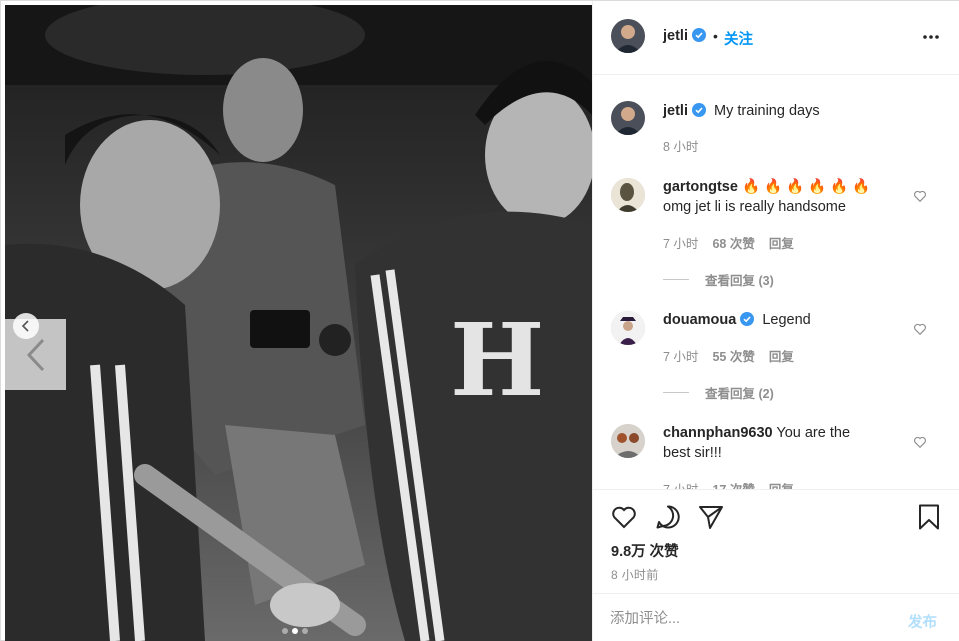 This screenshot has width=959, height=641. What do you see at coordinates (718, 279) in the screenshot?
I see `view-replies-button: 查看回复 (3)` at bounding box center [718, 279].